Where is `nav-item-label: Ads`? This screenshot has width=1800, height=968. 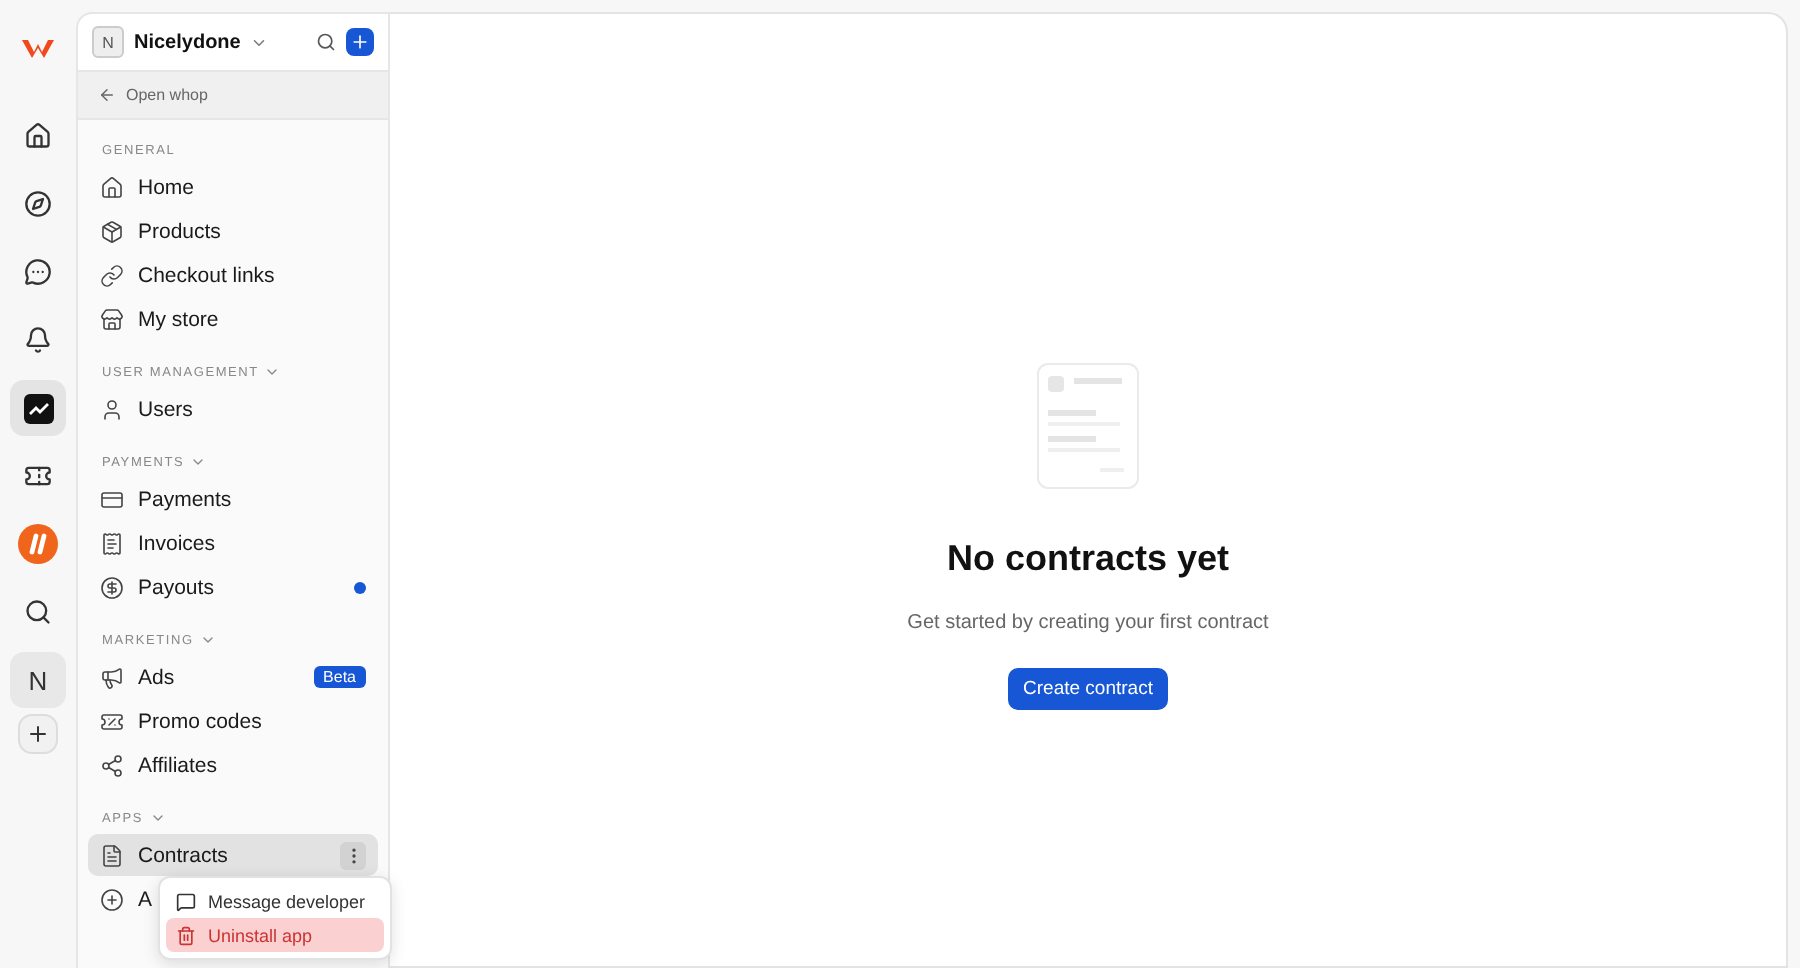 nav-item-label: Ads is located at coordinates (156, 677).